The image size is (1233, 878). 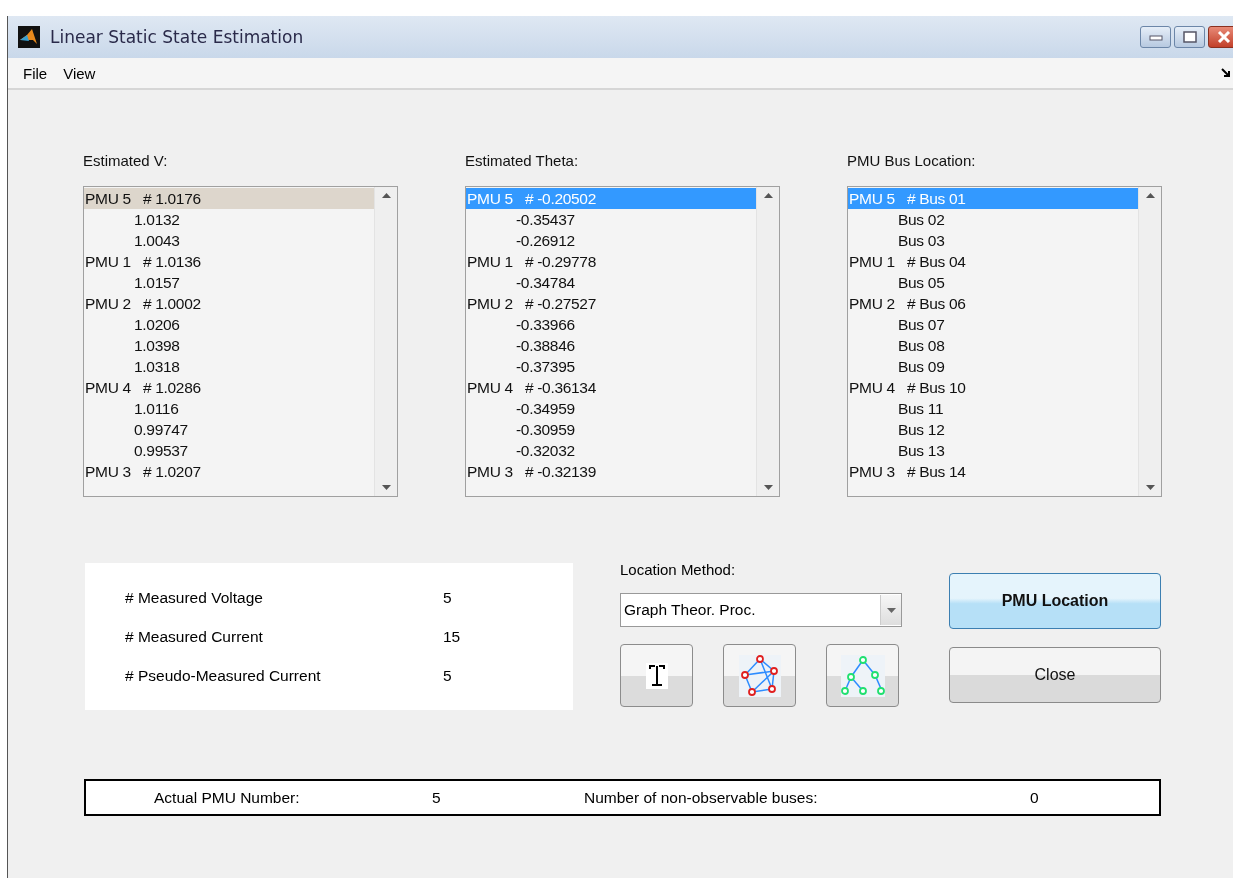 What do you see at coordinates (611, 471) in the screenshot?
I see `list-item: PMU 3 # -0.32139` at bounding box center [611, 471].